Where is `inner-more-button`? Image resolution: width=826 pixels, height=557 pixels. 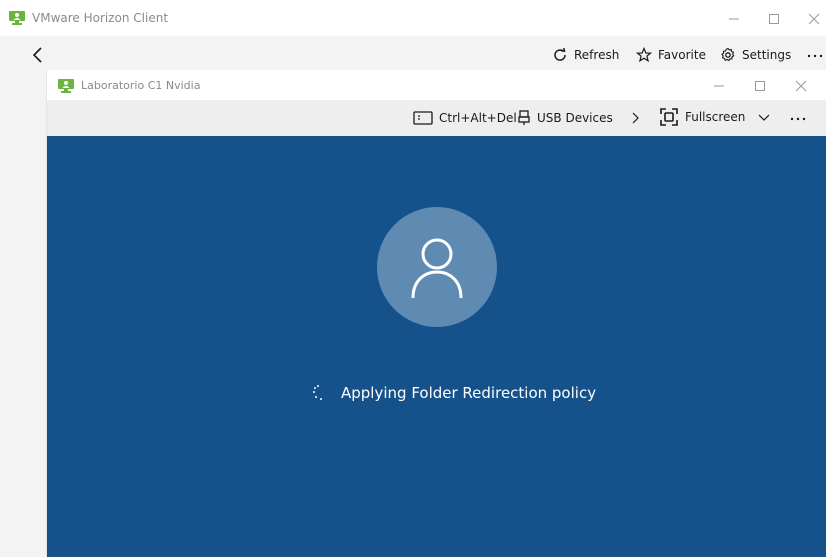
inner-more-button is located at coordinates (798, 118).